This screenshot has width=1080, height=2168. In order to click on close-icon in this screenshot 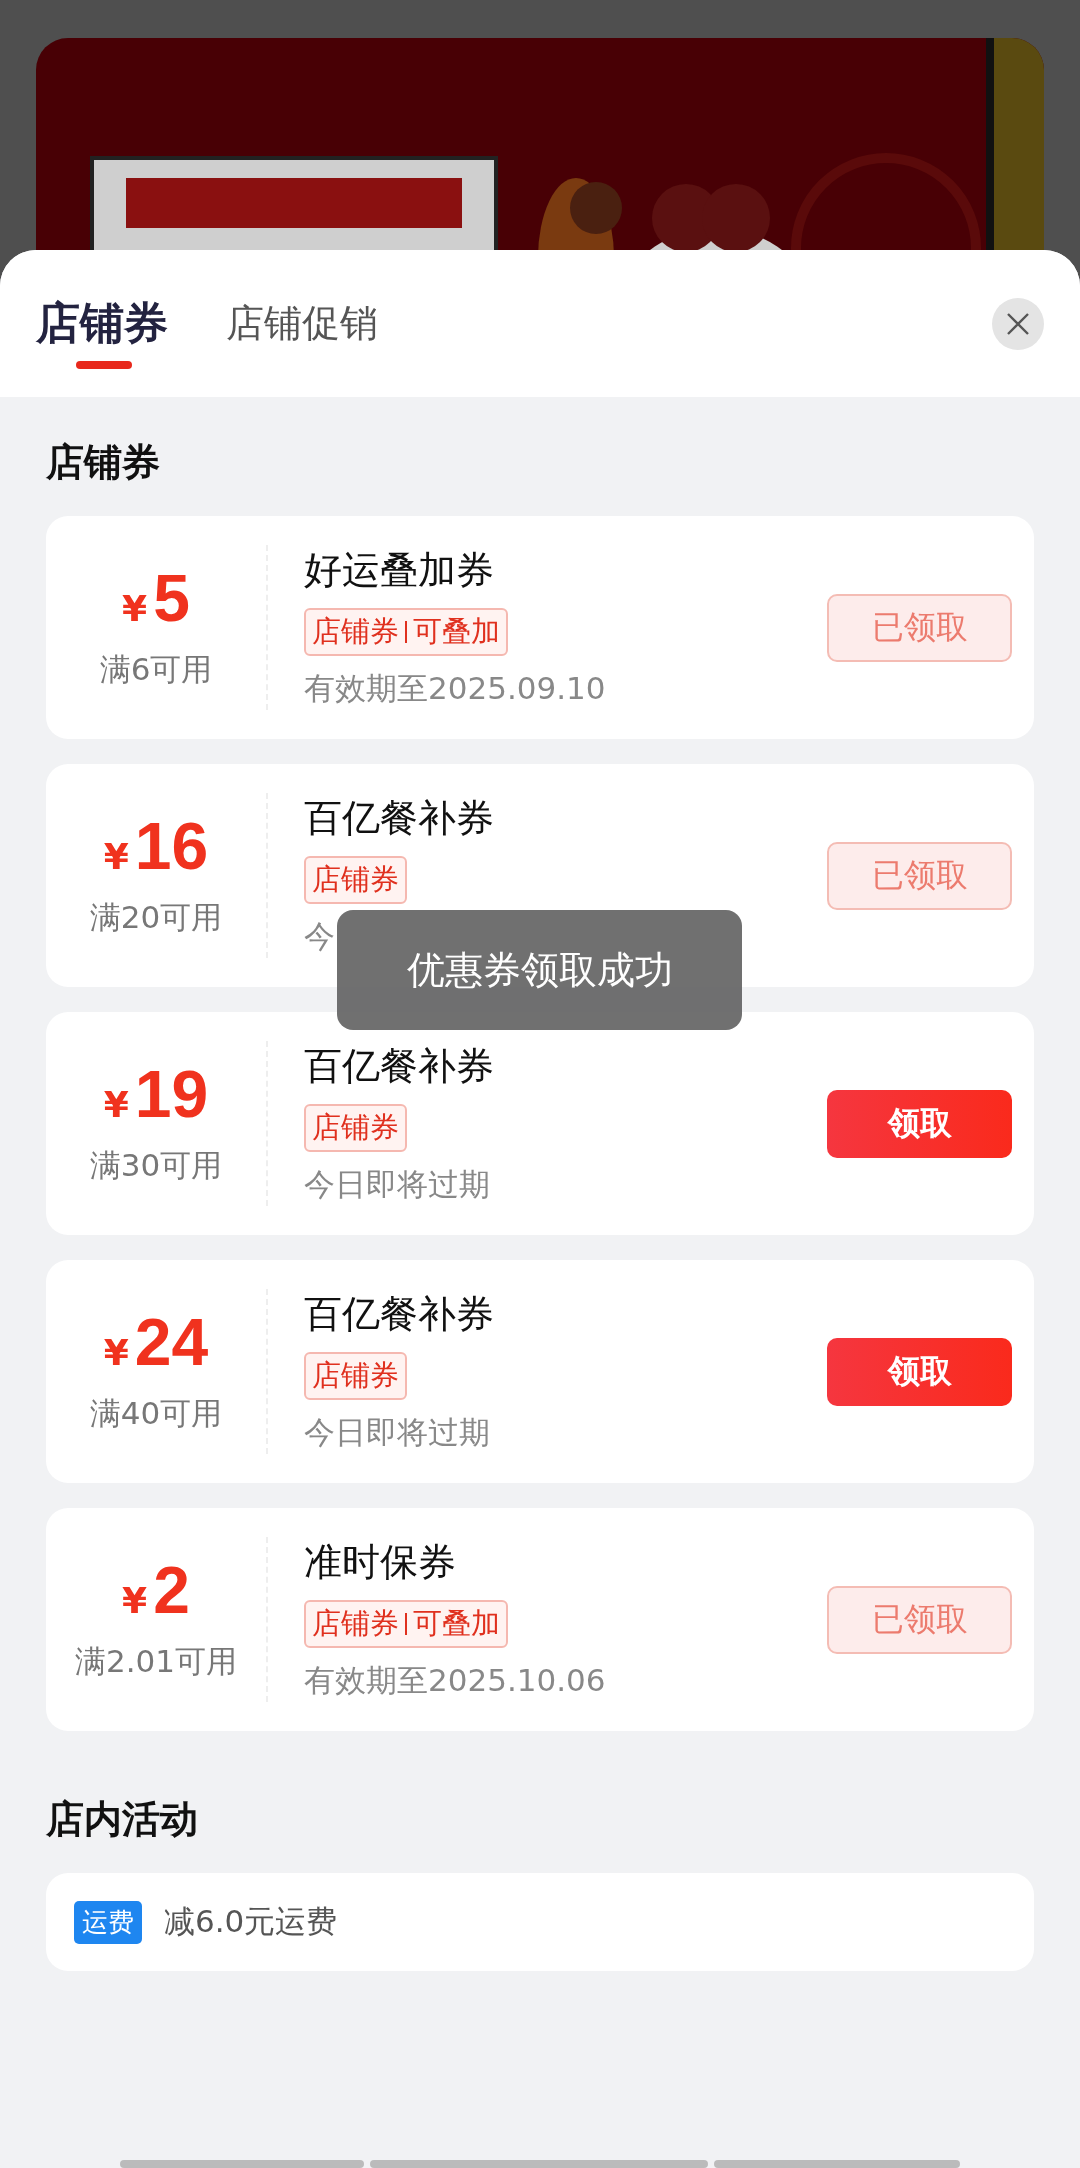, I will do `click(1018, 323)`.